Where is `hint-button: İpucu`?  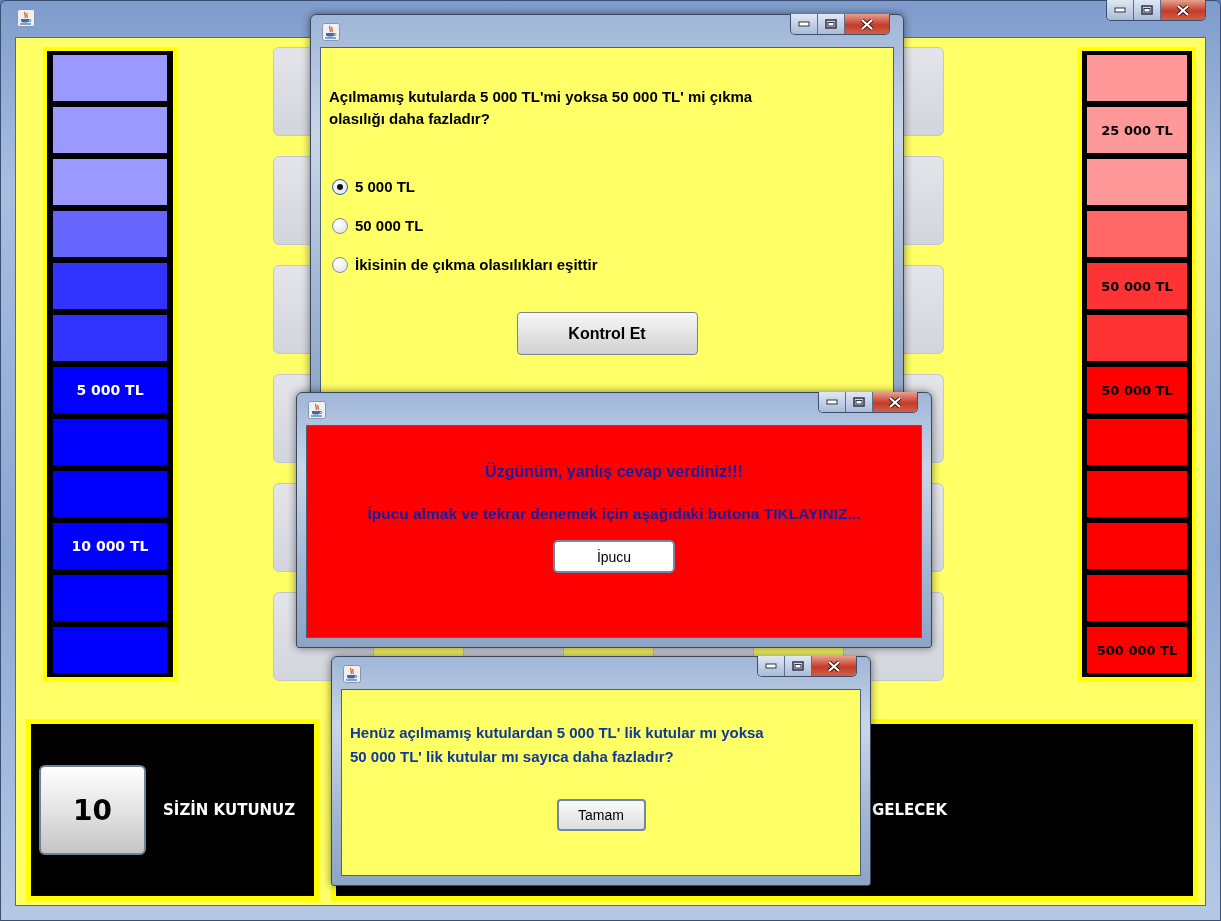 hint-button: İpucu is located at coordinates (614, 556).